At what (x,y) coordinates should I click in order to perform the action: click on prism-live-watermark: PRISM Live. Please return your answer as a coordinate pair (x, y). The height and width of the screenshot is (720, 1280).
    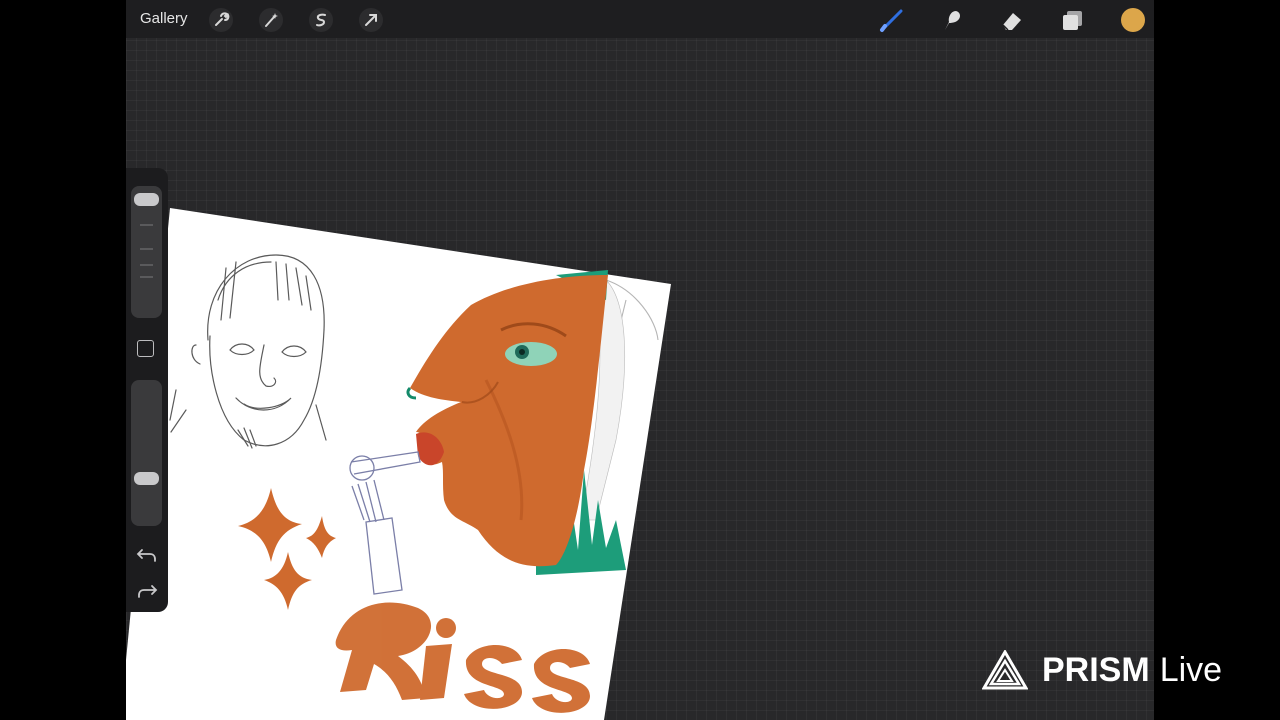
    Looking at the image, I should click on (1102, 670).